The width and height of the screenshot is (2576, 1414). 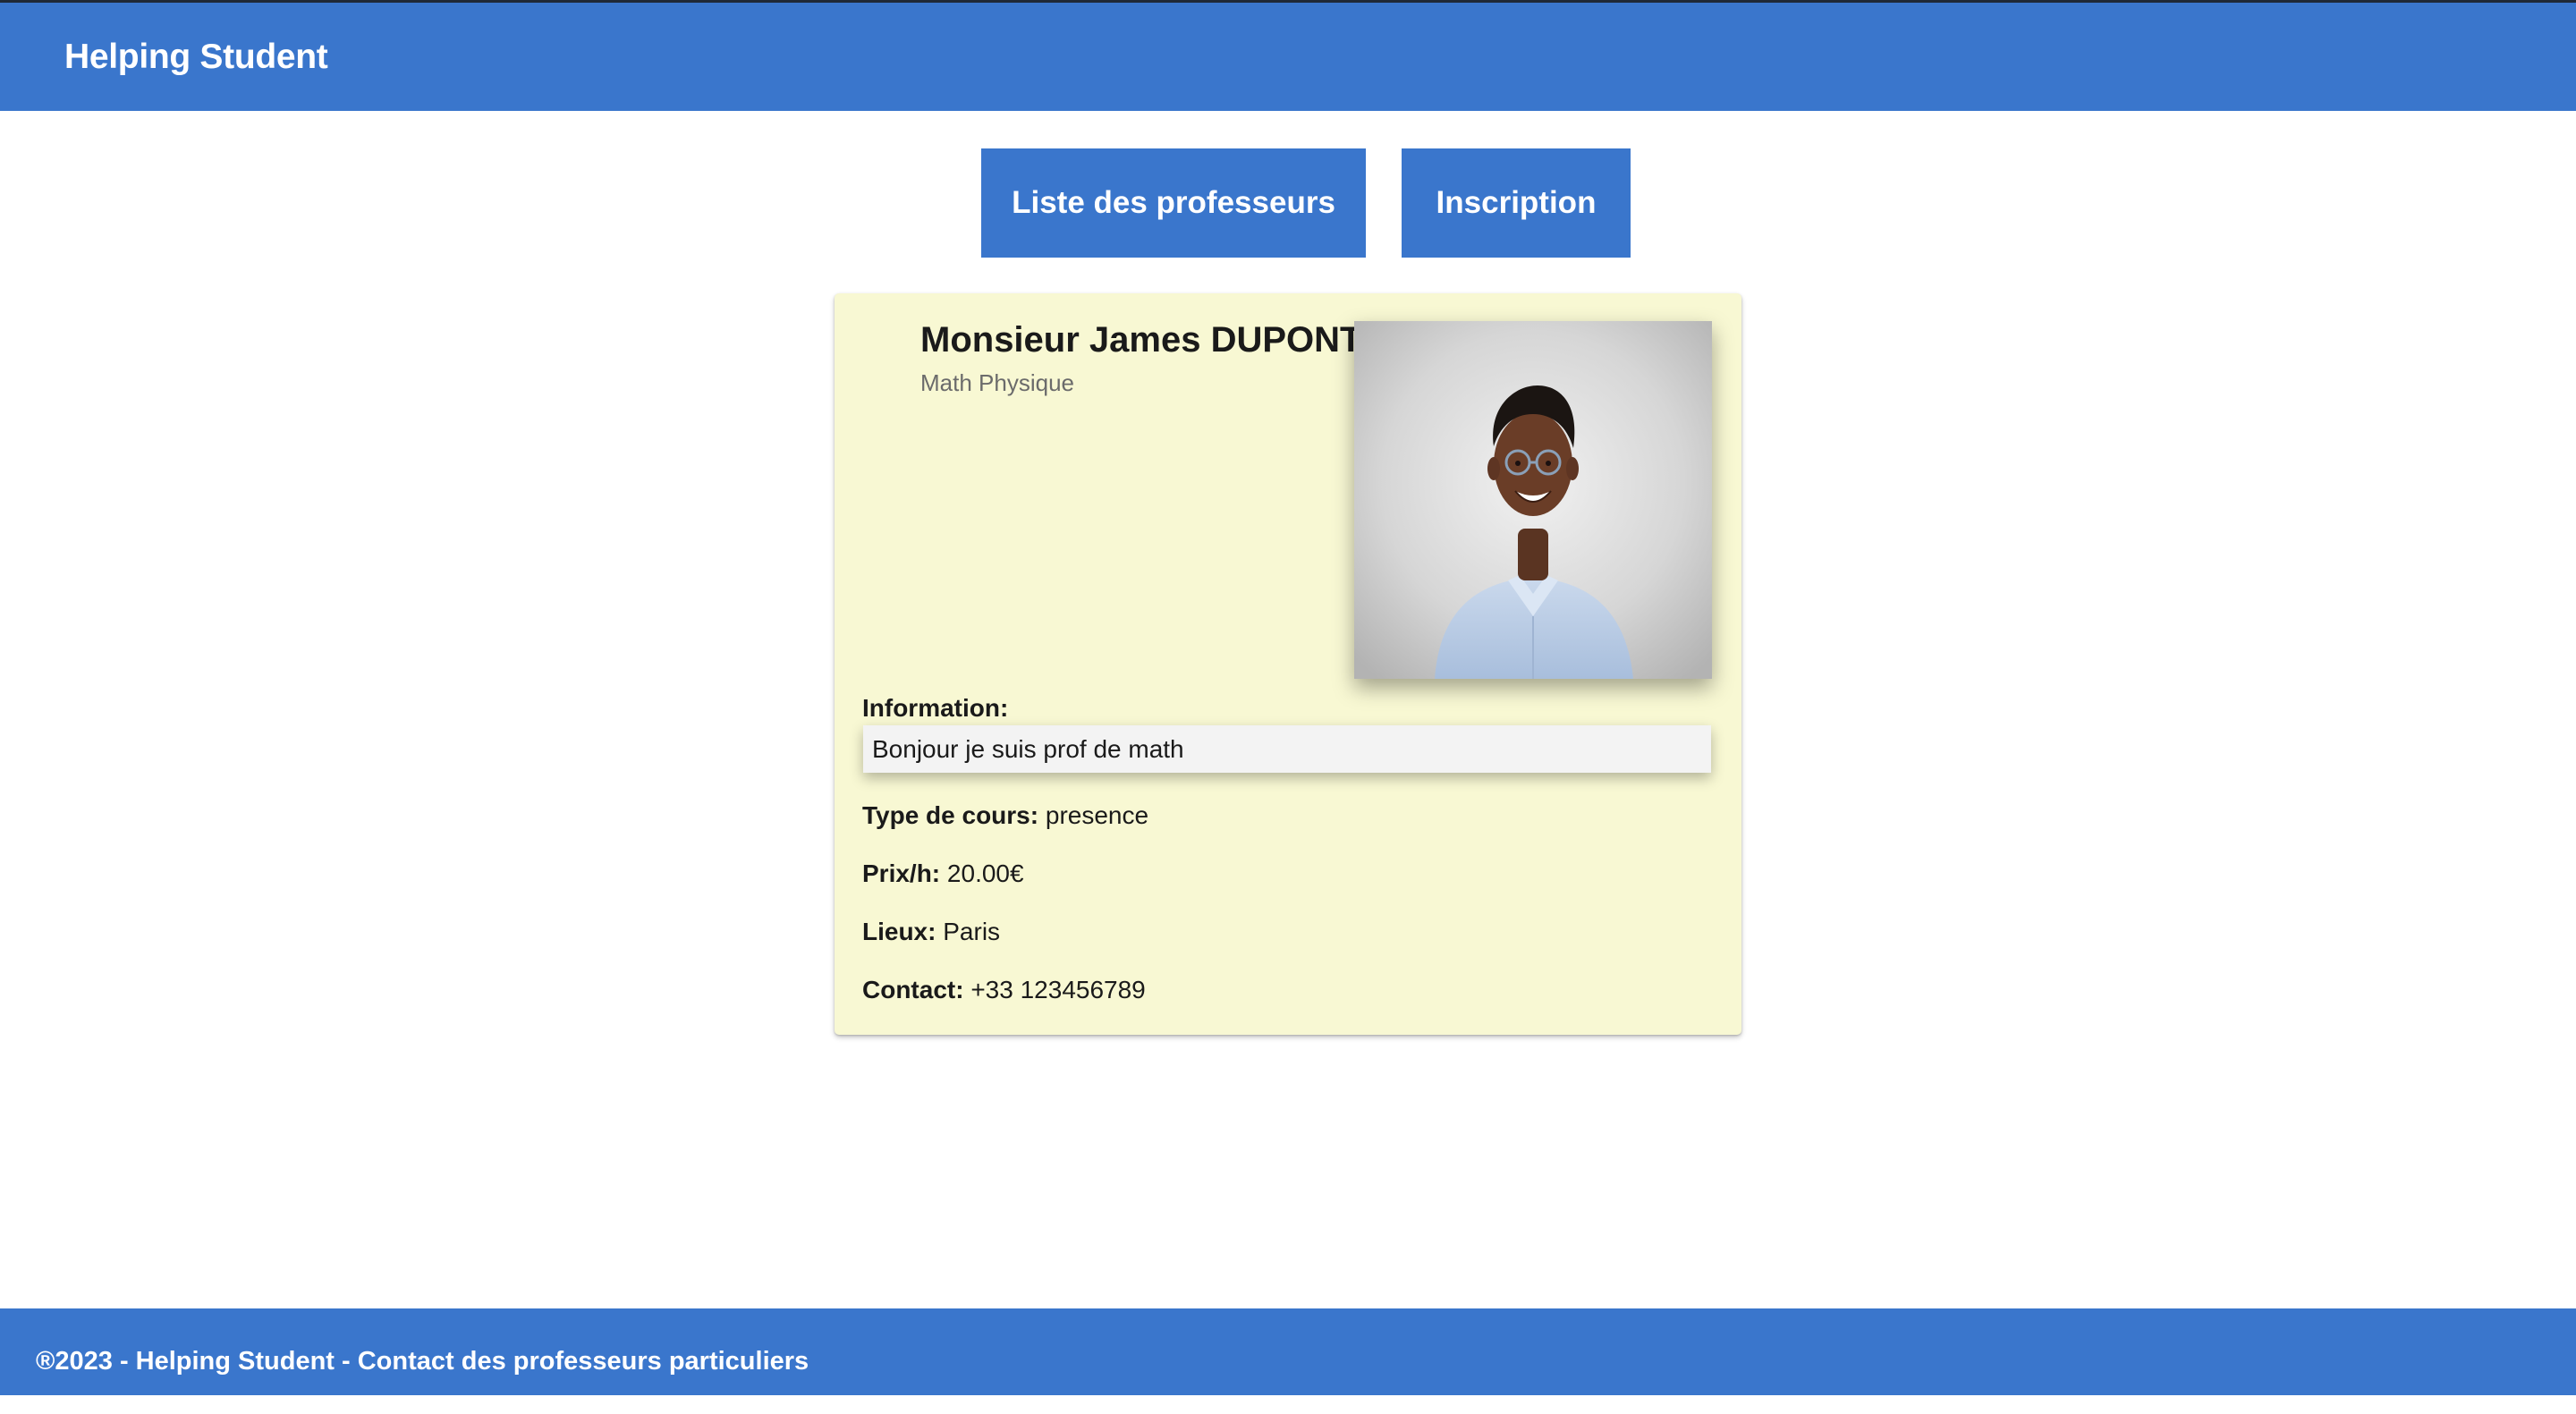 I want to click on app-header: Helping Student, so click(x=1288, y=57).